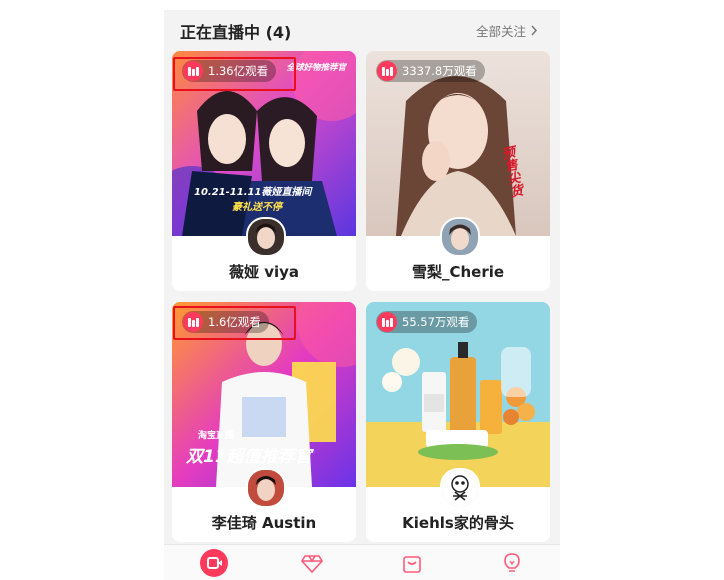  Describe the element at coordinates (249, 457) in the screenshot. I see `cover-slogan: 双11超值推荐官` at that location.